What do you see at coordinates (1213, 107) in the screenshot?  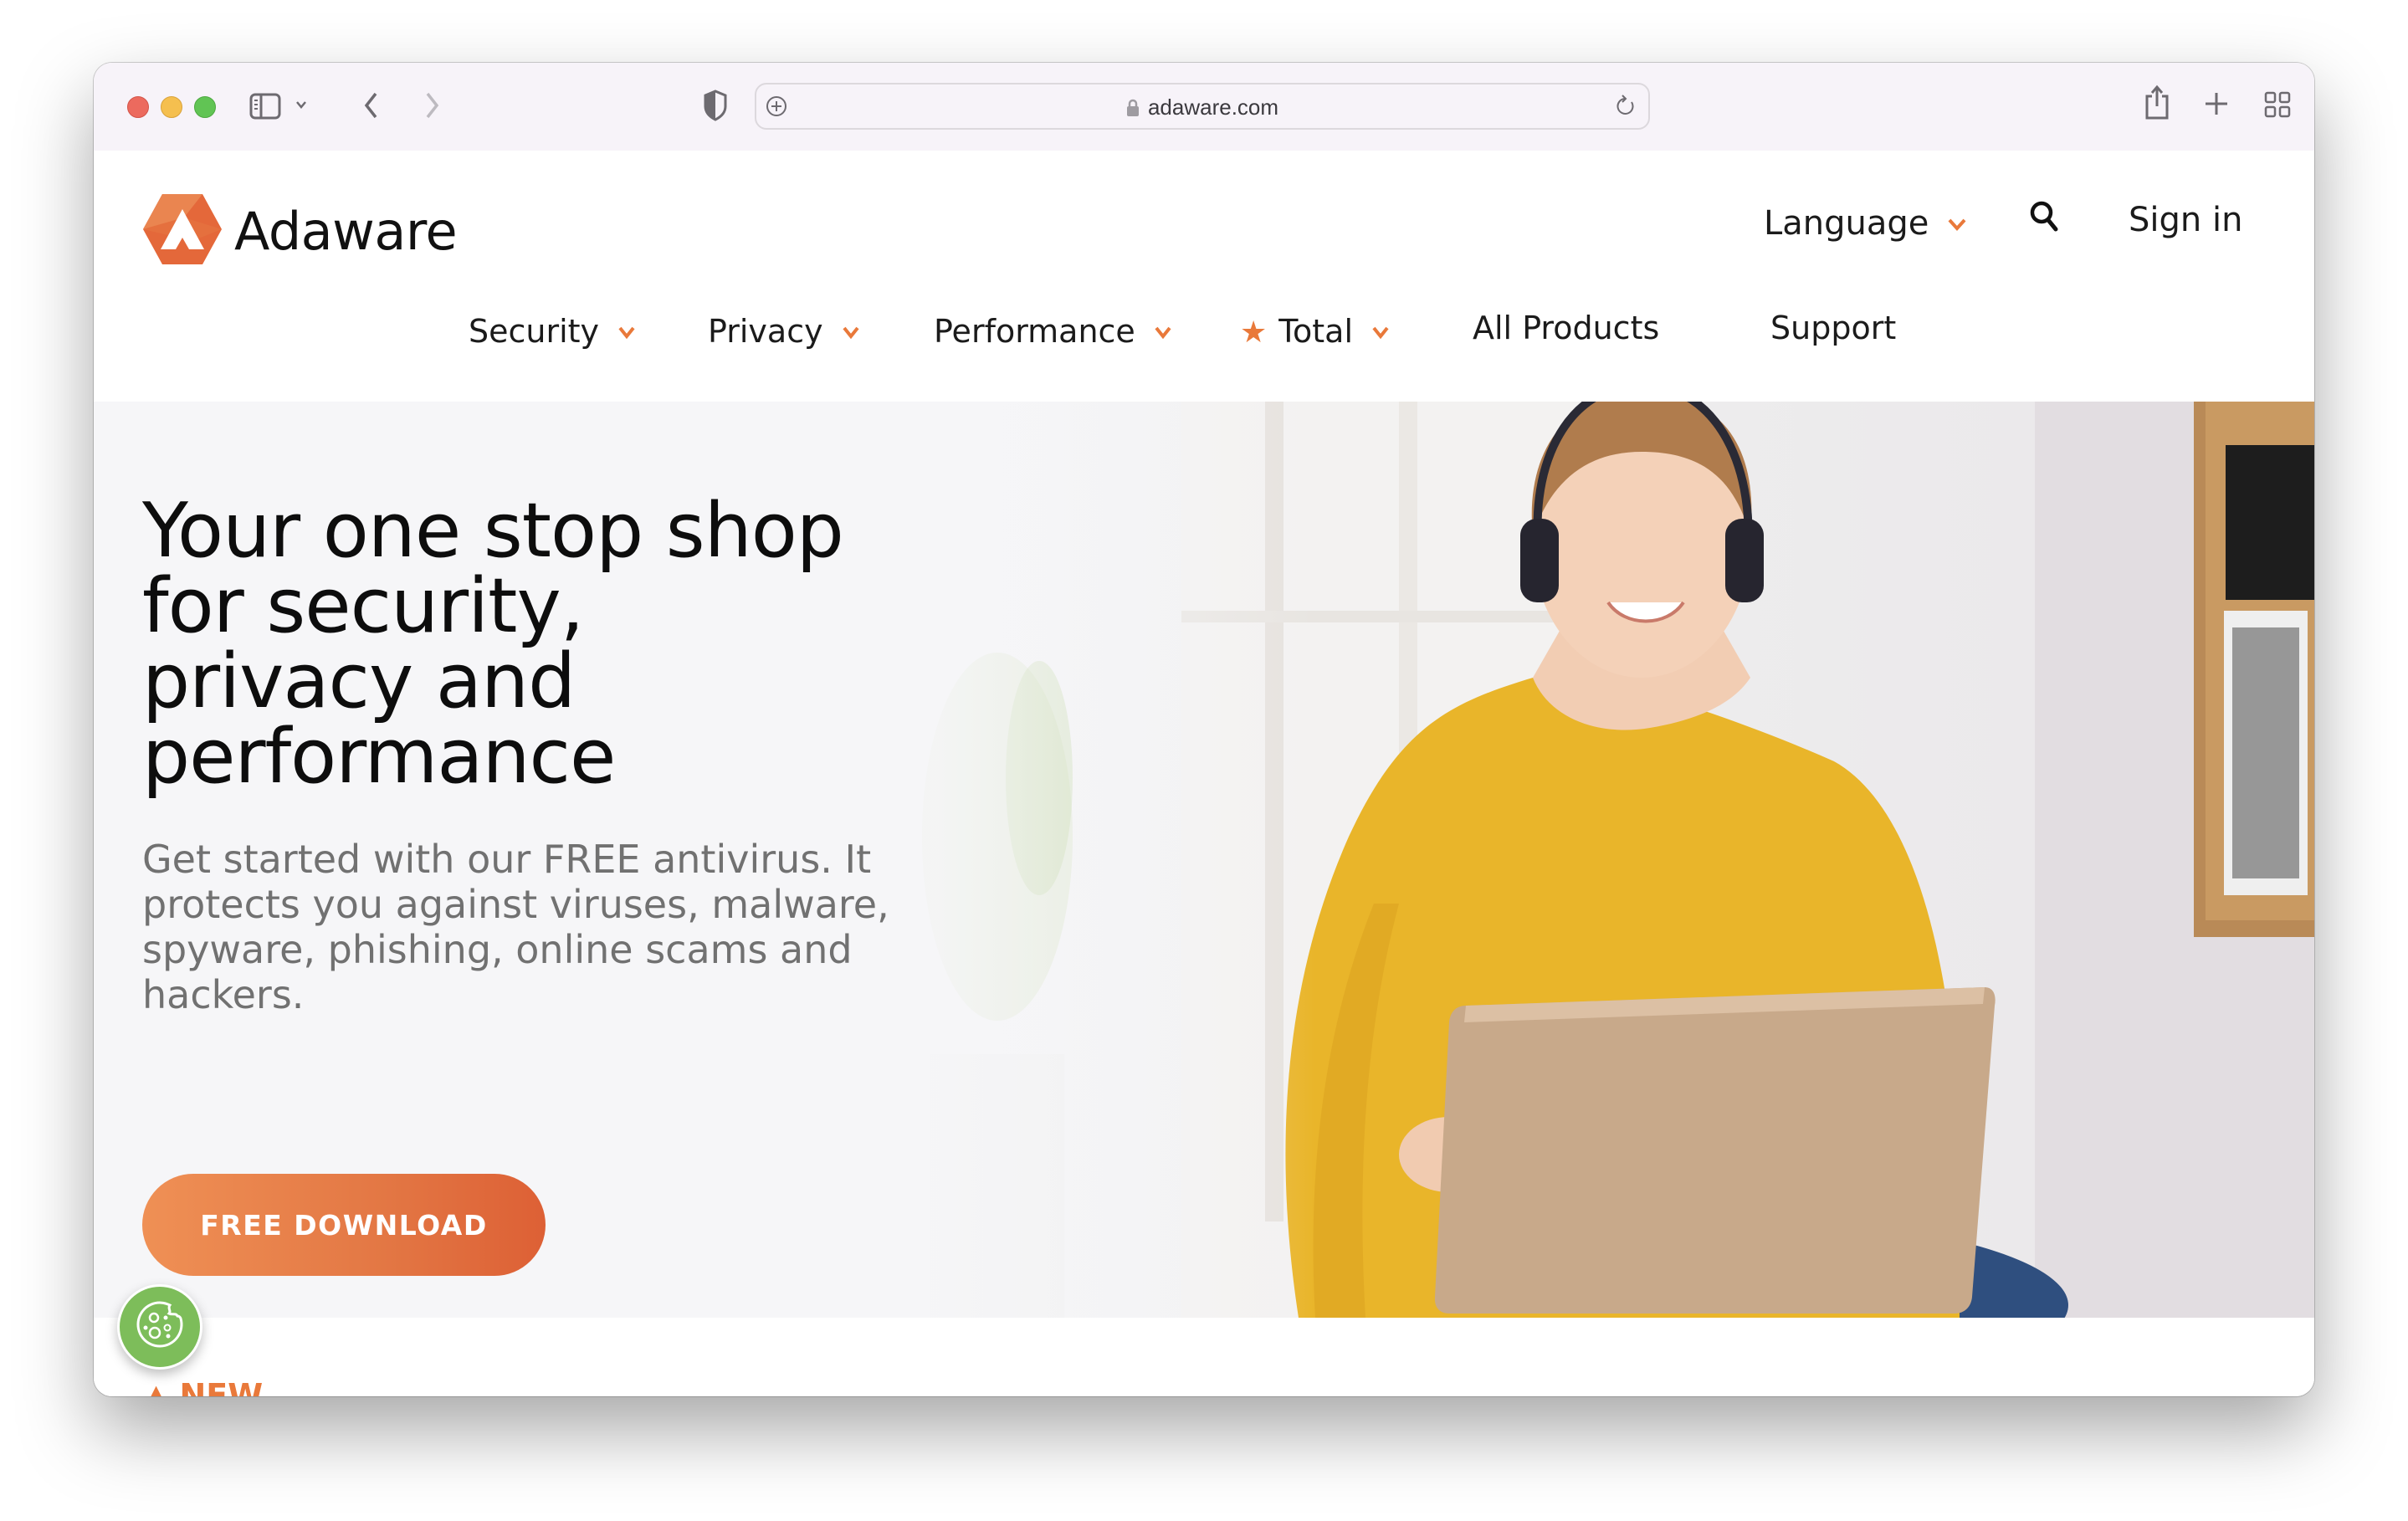 I see `url-text: adaware.com` at bounding box center [1213, 107].